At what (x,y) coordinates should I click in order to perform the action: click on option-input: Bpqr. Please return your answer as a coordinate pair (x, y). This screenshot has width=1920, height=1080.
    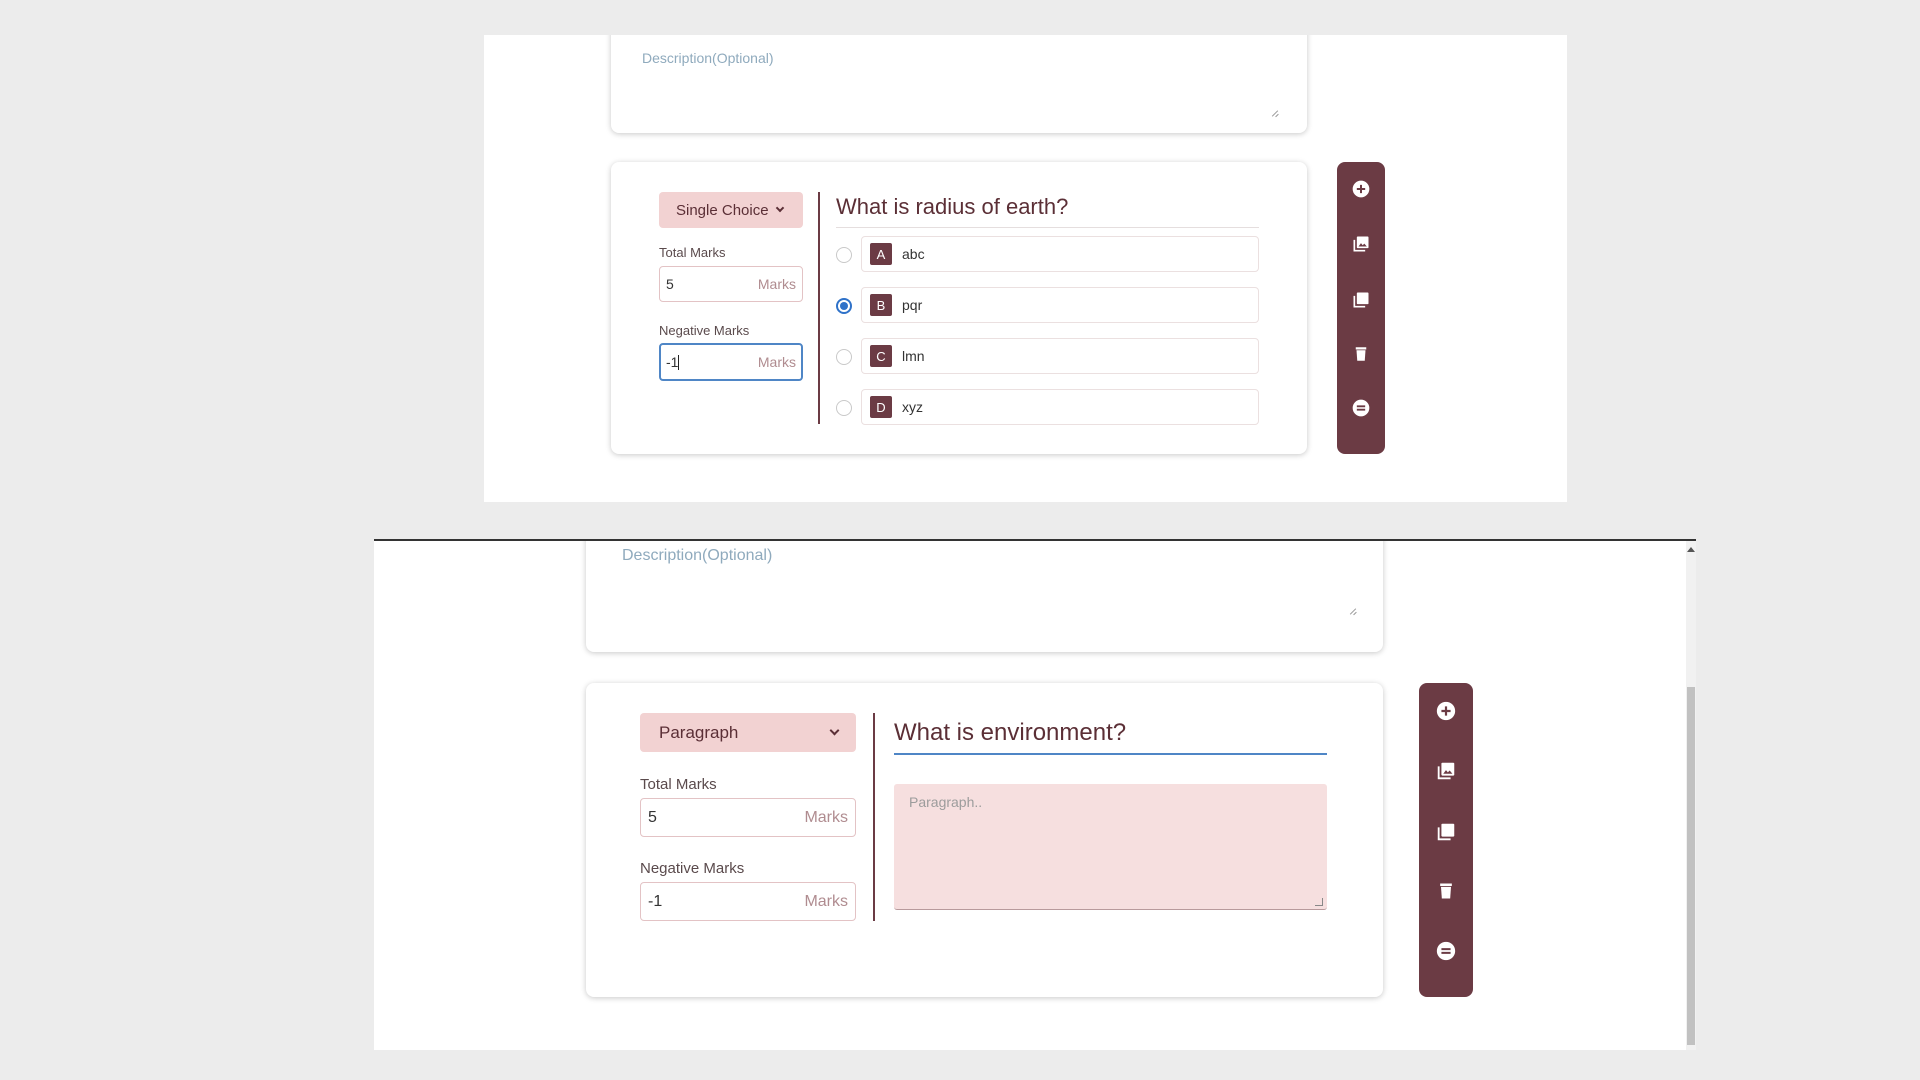
    Looking at the image, I should click on (1060, 305).